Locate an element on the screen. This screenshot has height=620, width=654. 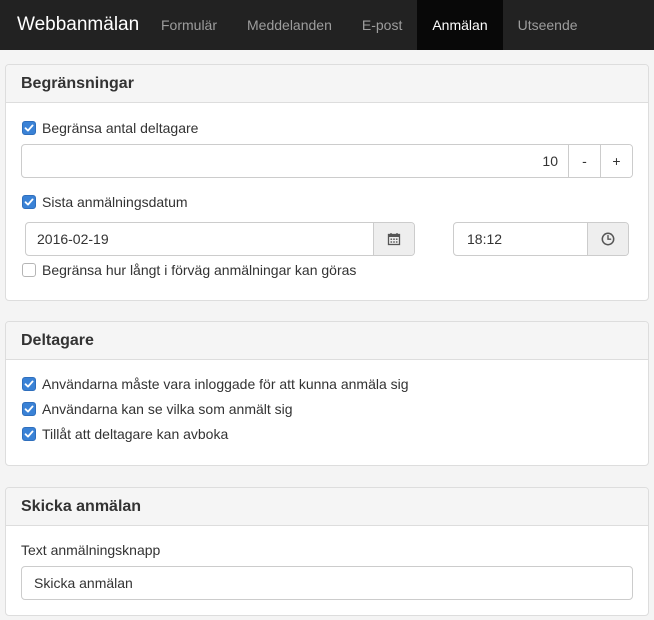
deadline-date-input: 2016-02-19 is located at coordinates (199, 239).